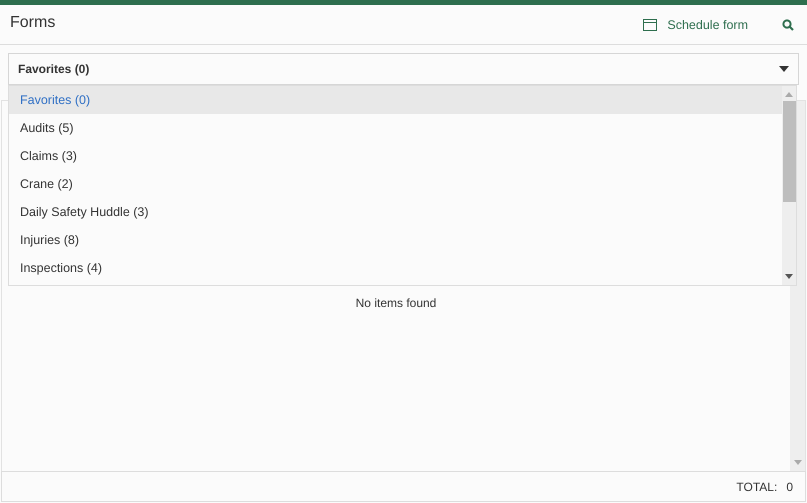  Describe the element at coordinates (789, 276) in the screenshot. I see `scroll-down-icon` at that location.